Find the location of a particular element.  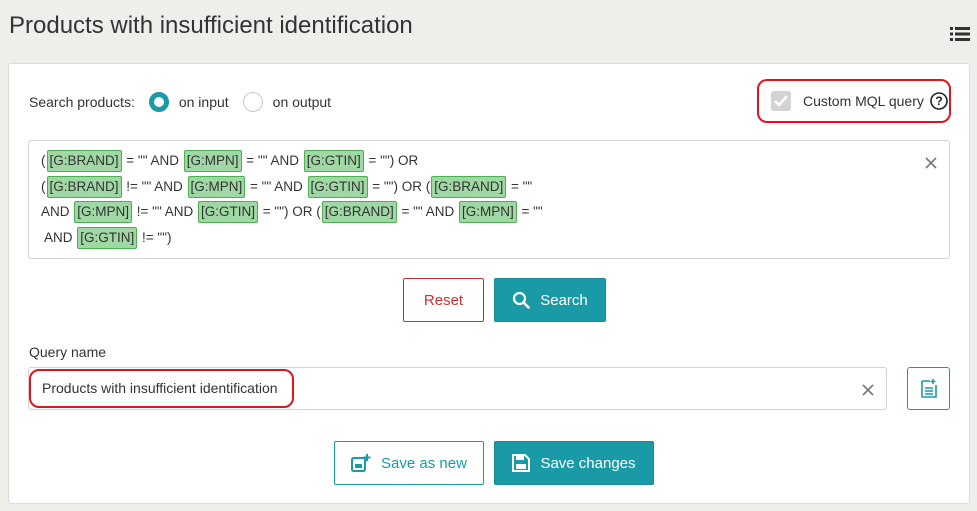

save-icon is located at coordinates (521, 463).